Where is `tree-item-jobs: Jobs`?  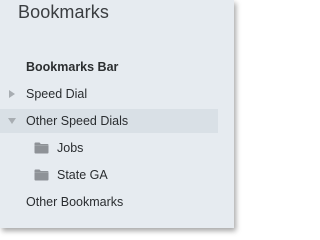
tree-item-jobs: Jobs is located at coordinates (109, 148).